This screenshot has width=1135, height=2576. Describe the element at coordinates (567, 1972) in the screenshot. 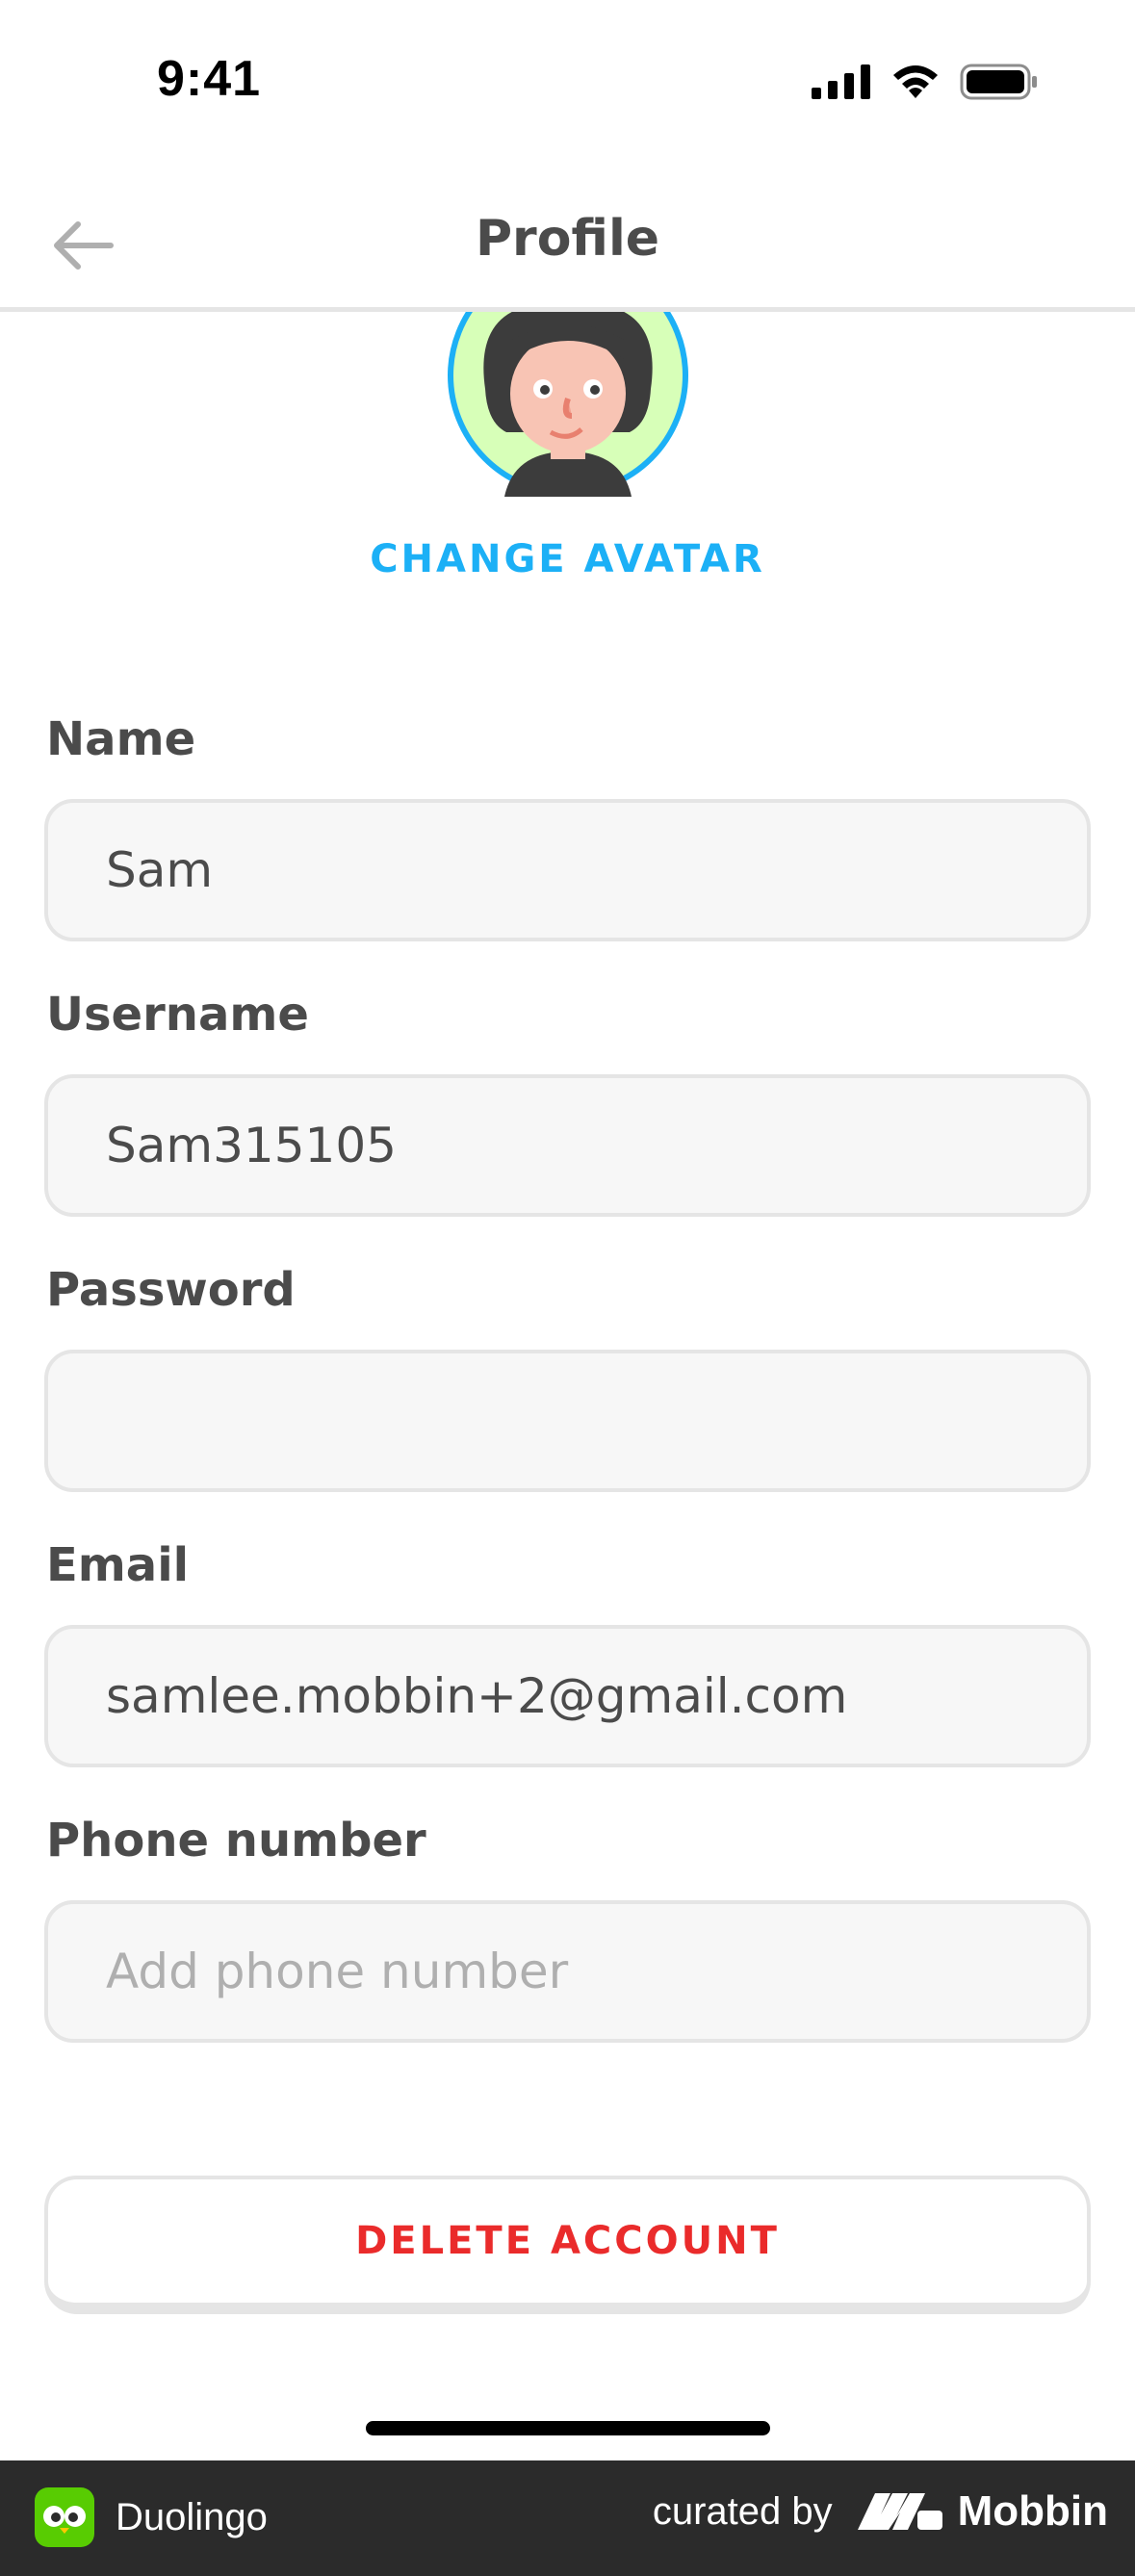

I see `phone-input: Add phone number` at that location.